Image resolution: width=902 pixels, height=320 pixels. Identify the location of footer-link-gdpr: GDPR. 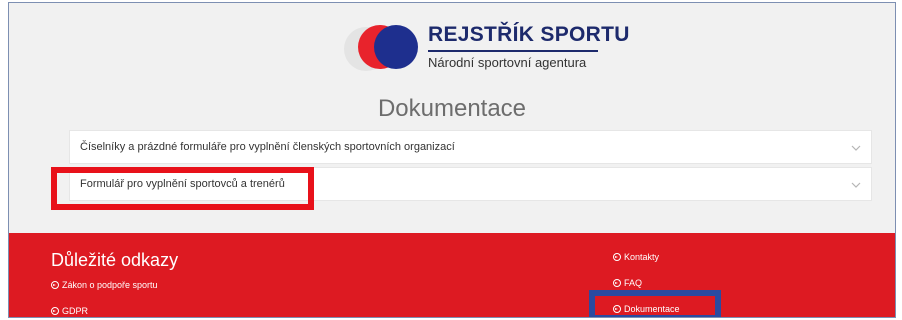
(69, 311).